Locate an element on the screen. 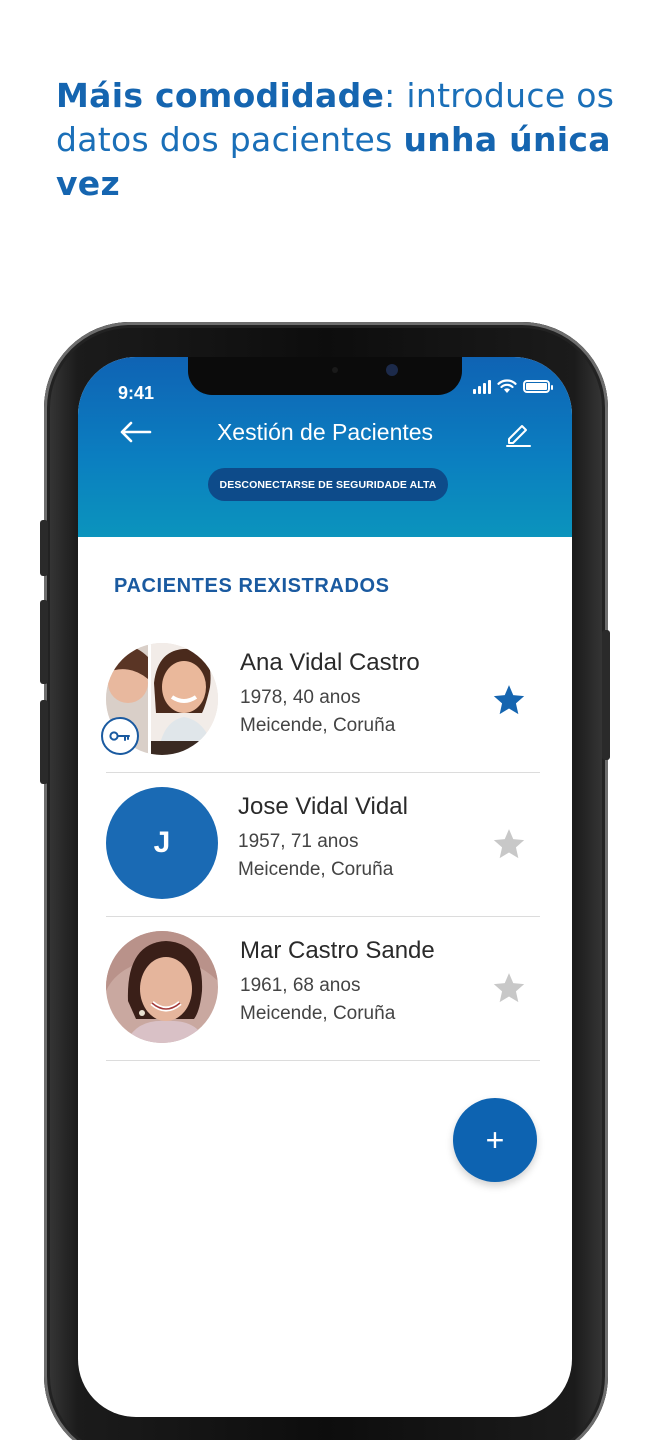 The image size is (648, 1440). add-patient-button: + is located at coordinates (495, 1140).